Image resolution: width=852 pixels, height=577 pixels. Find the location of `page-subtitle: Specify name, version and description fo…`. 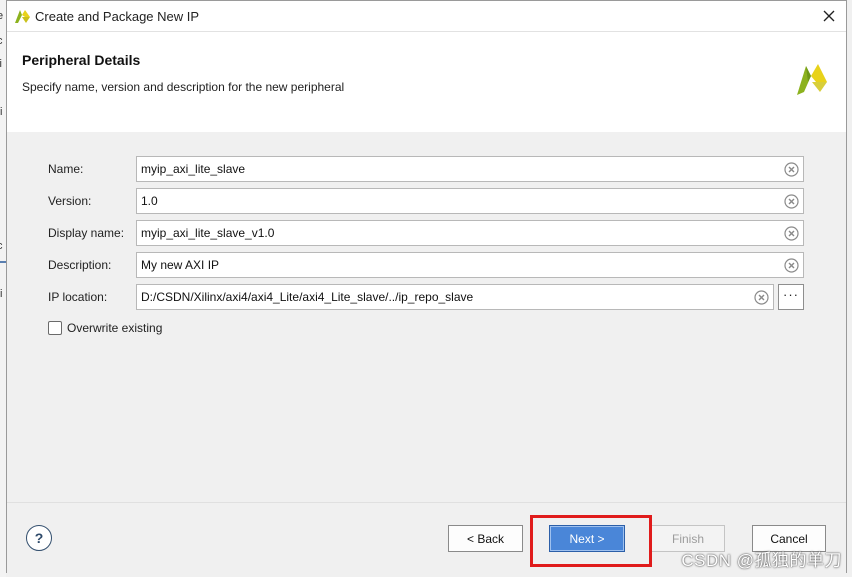

page-subtitle: Specify name, version and description fo… is located at coordinates (183, 87).